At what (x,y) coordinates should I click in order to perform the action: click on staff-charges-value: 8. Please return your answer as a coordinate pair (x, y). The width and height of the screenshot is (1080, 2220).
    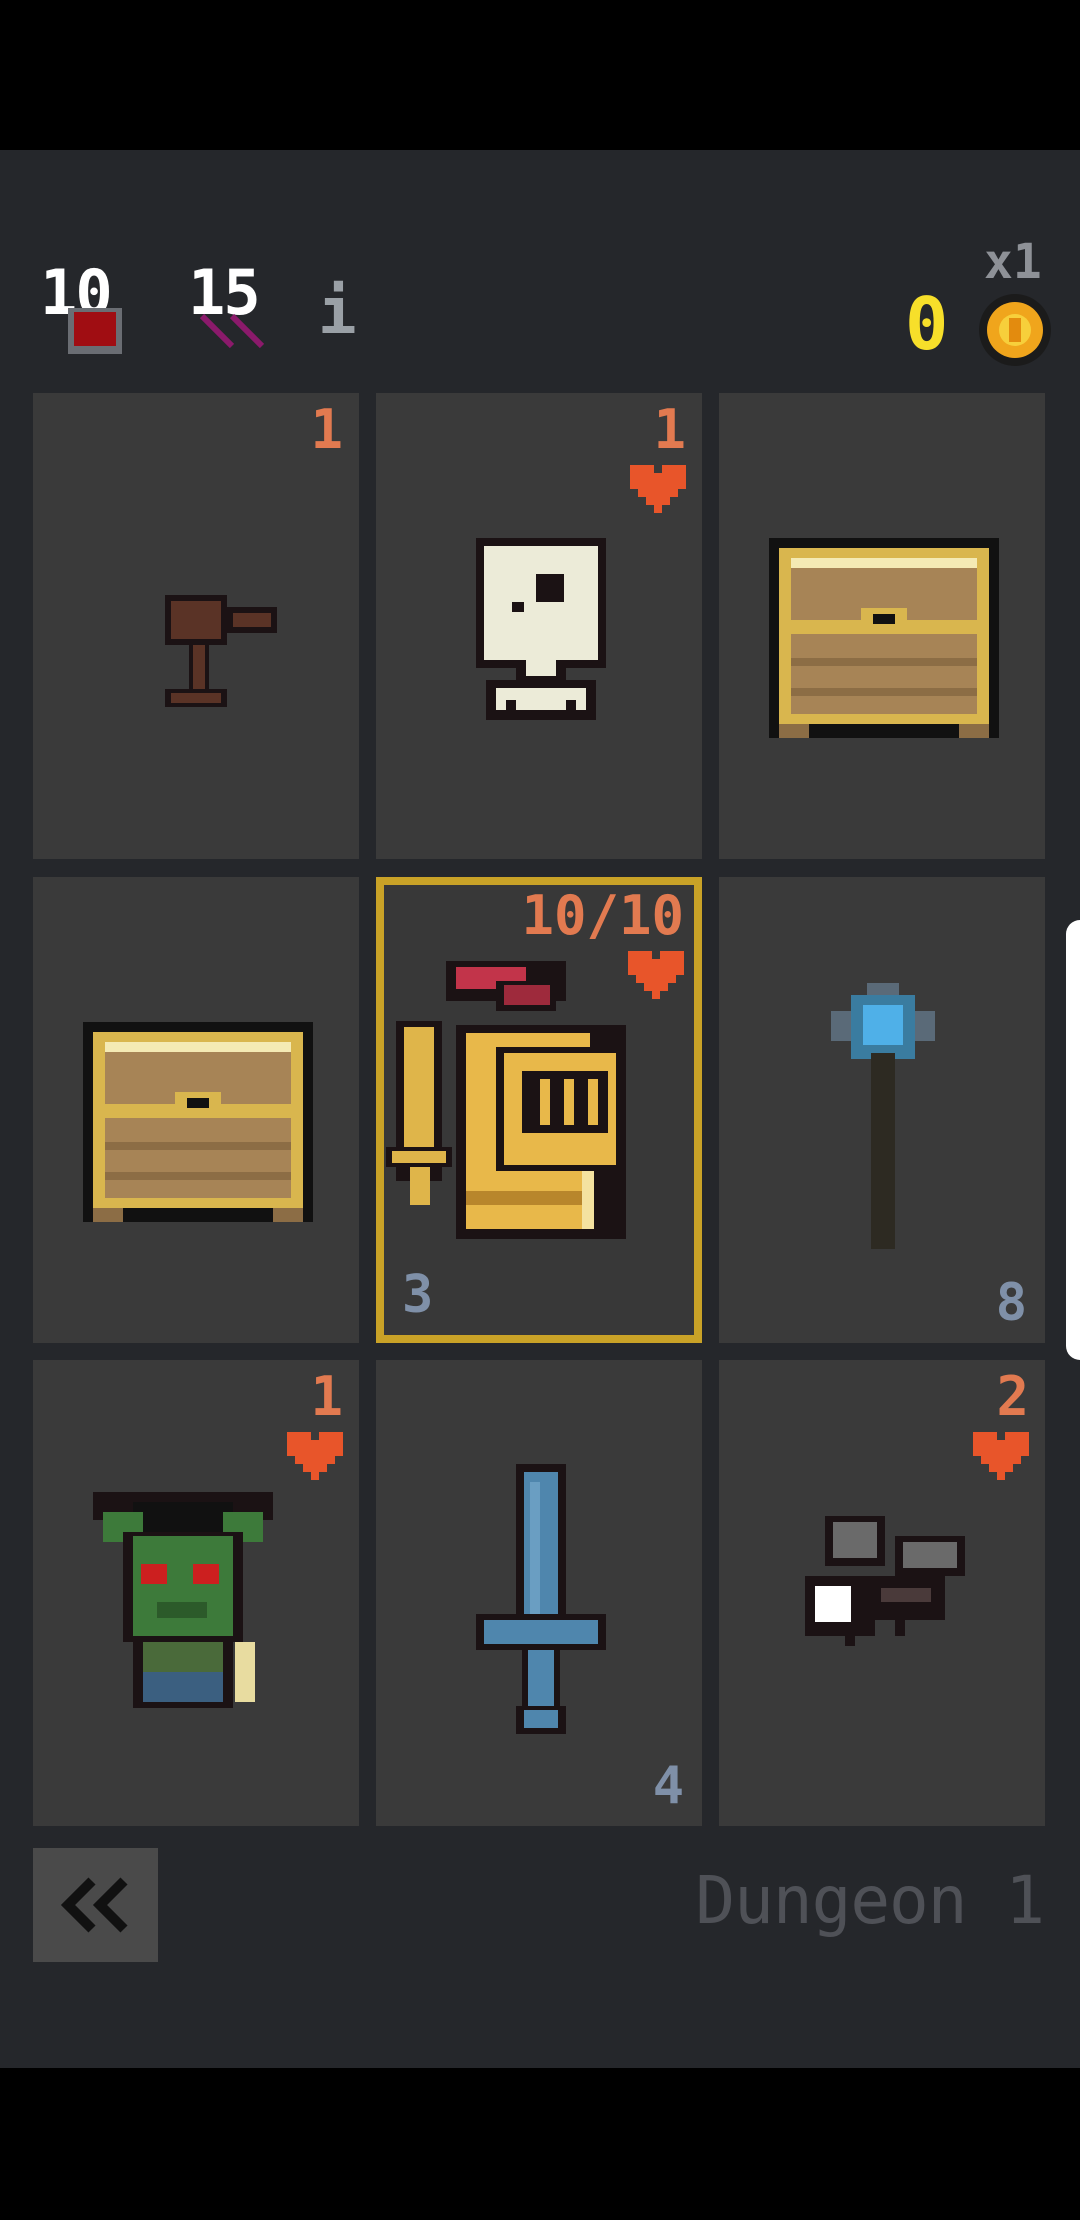
    Looking at the image, I should click on (1011, 1303).